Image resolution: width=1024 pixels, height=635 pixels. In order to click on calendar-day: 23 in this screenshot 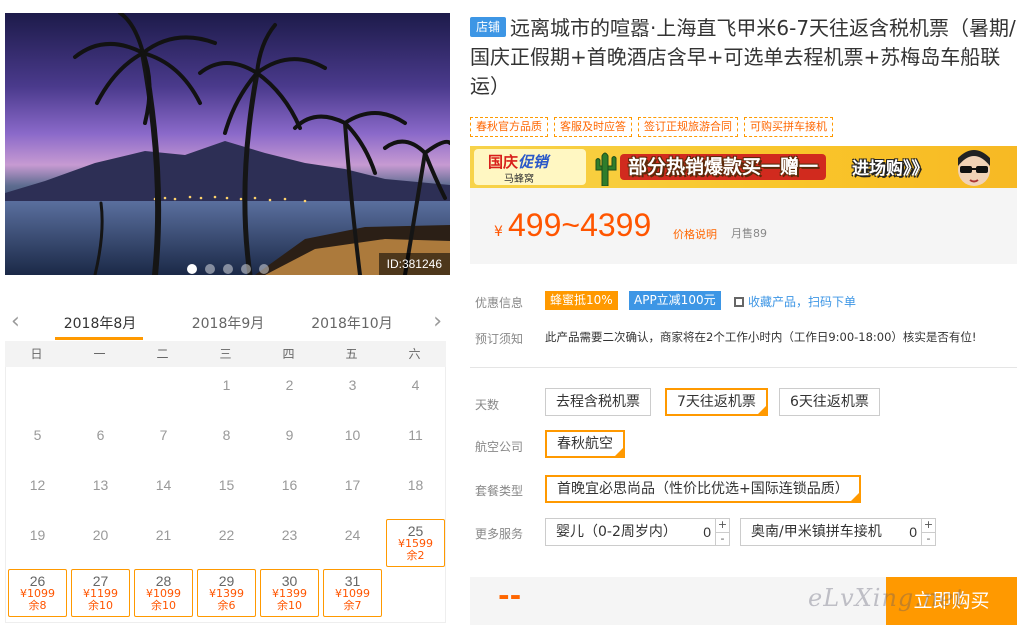, I will do `click(289, 543)`.